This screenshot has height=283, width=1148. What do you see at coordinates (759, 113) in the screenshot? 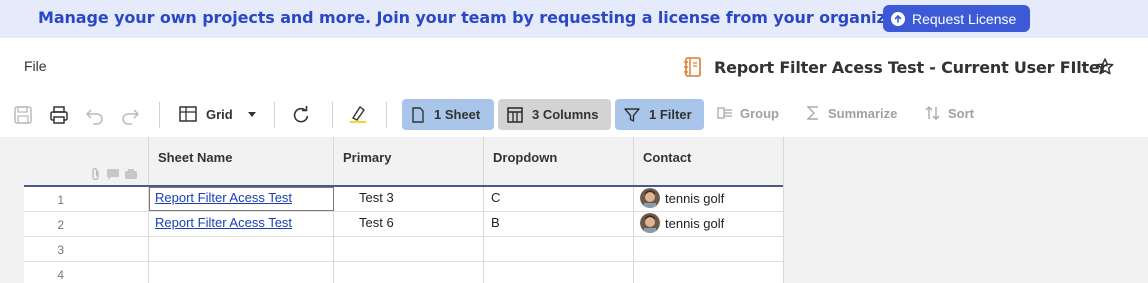
I see `group-label: Group` at bounding box center [759, 113].